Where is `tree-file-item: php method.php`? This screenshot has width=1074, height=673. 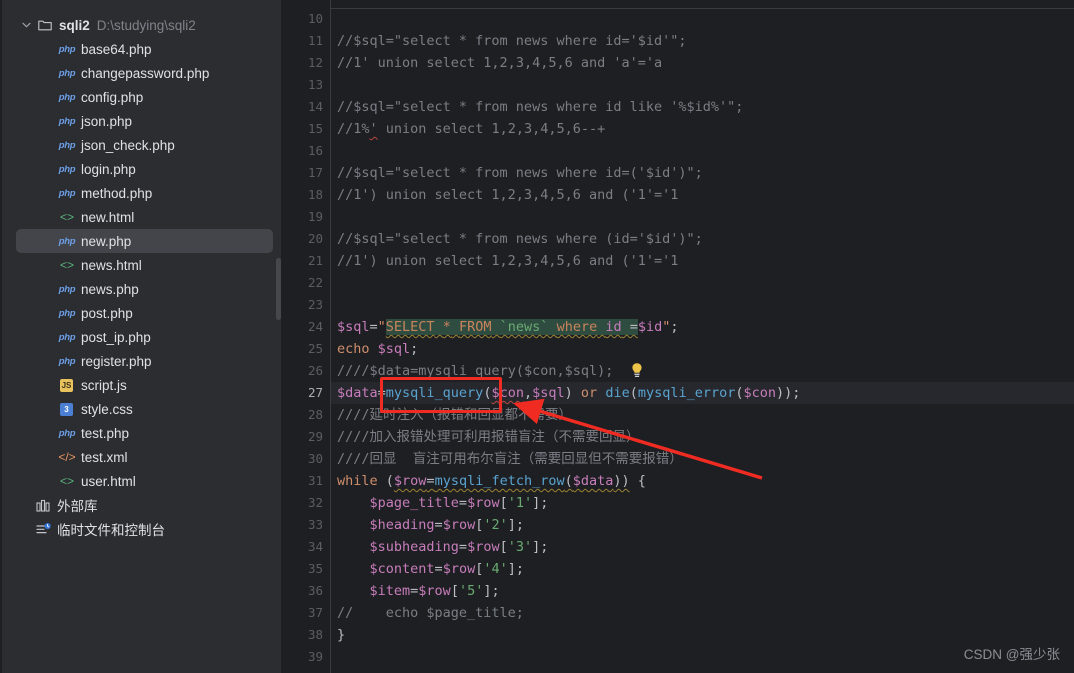 tree-file-item: php method.php is located at coordinates (140, 193).